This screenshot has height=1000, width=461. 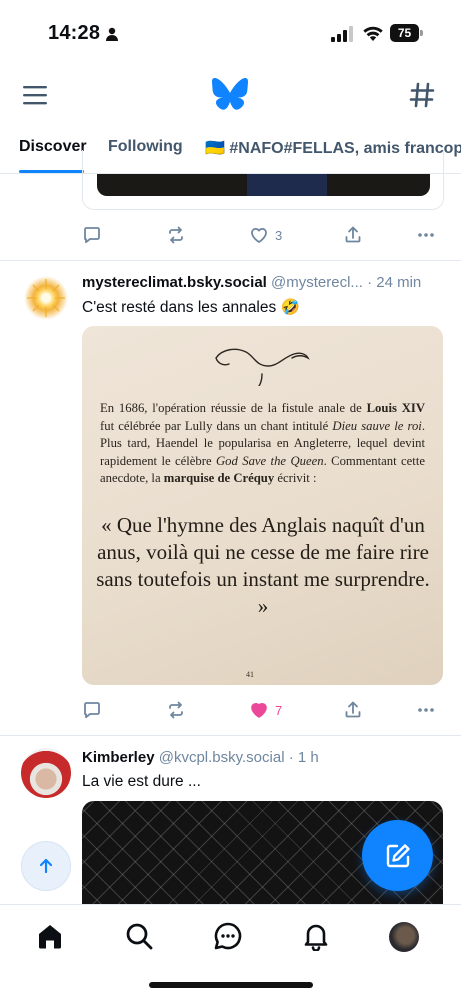 I want to click on author-handle: @kvcpl.bsky.social, so click(x=222, y=757).